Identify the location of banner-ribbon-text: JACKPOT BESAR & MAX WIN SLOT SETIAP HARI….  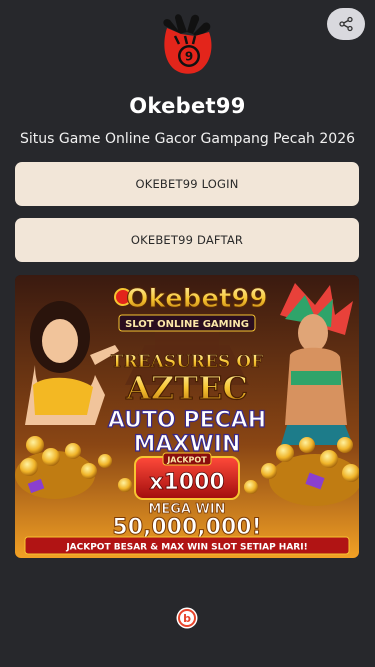
(186, 548).